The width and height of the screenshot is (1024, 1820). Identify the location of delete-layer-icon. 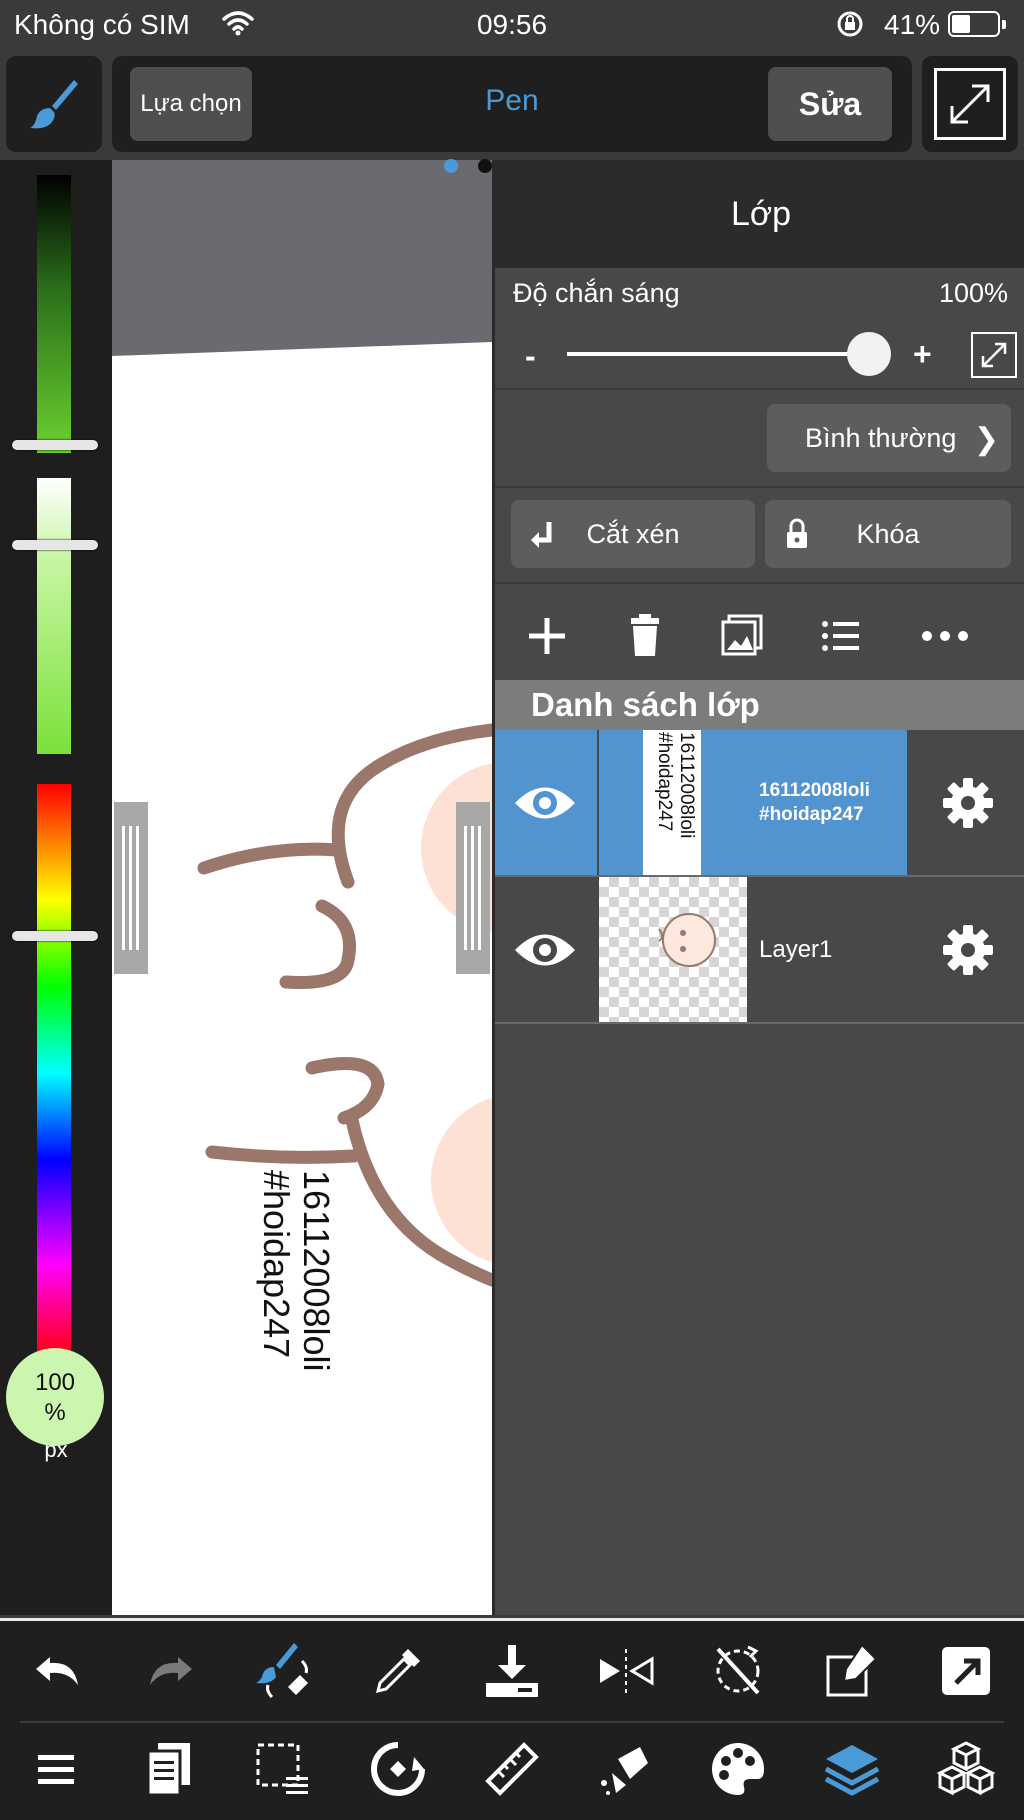
(645, 636).